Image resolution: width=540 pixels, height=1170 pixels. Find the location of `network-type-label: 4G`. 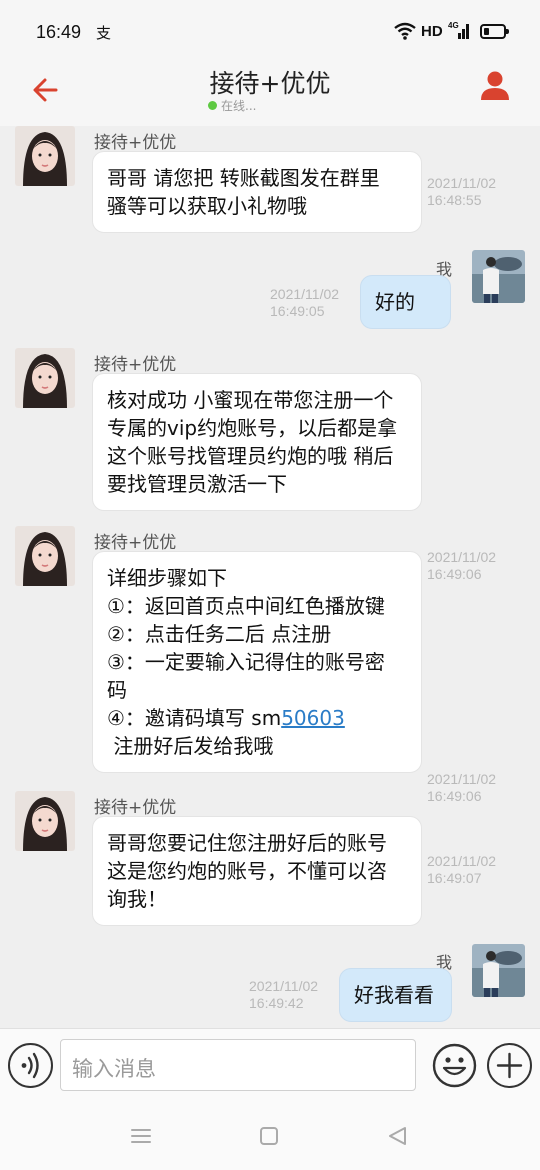

network-type-label: 4G is located at coordinates (453, 25).